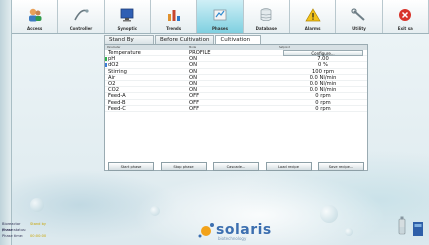 The image size is (429, 245). I want to click on start-phase-button: Start phase, so click(131, 166).